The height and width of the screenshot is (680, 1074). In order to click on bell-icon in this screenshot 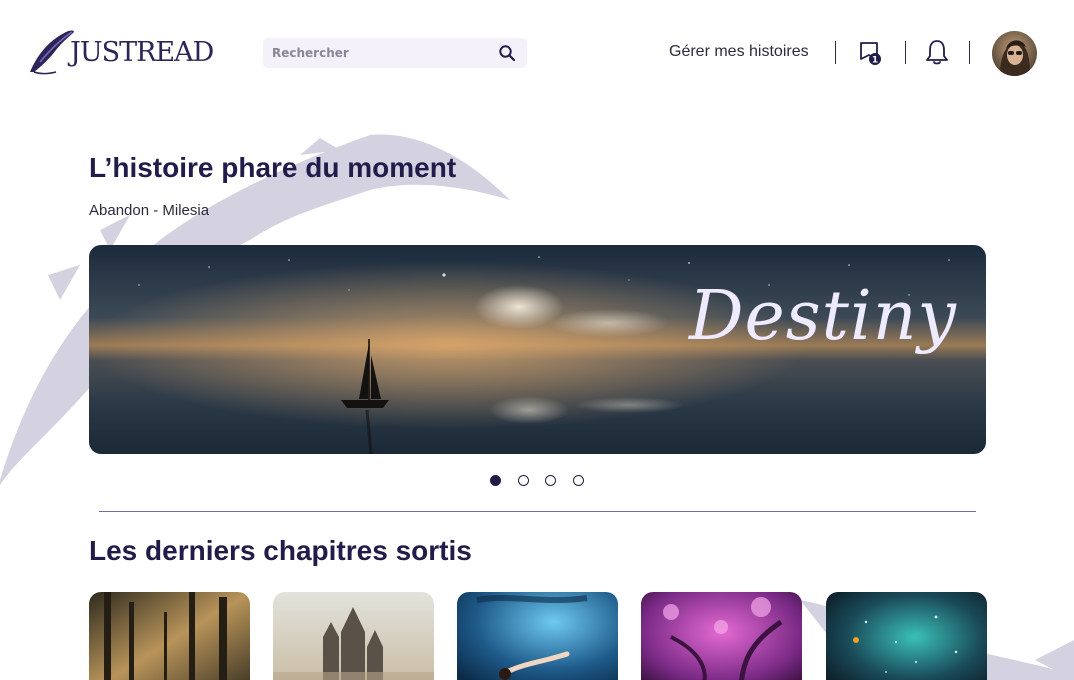, I will do `click(937, 52)`.